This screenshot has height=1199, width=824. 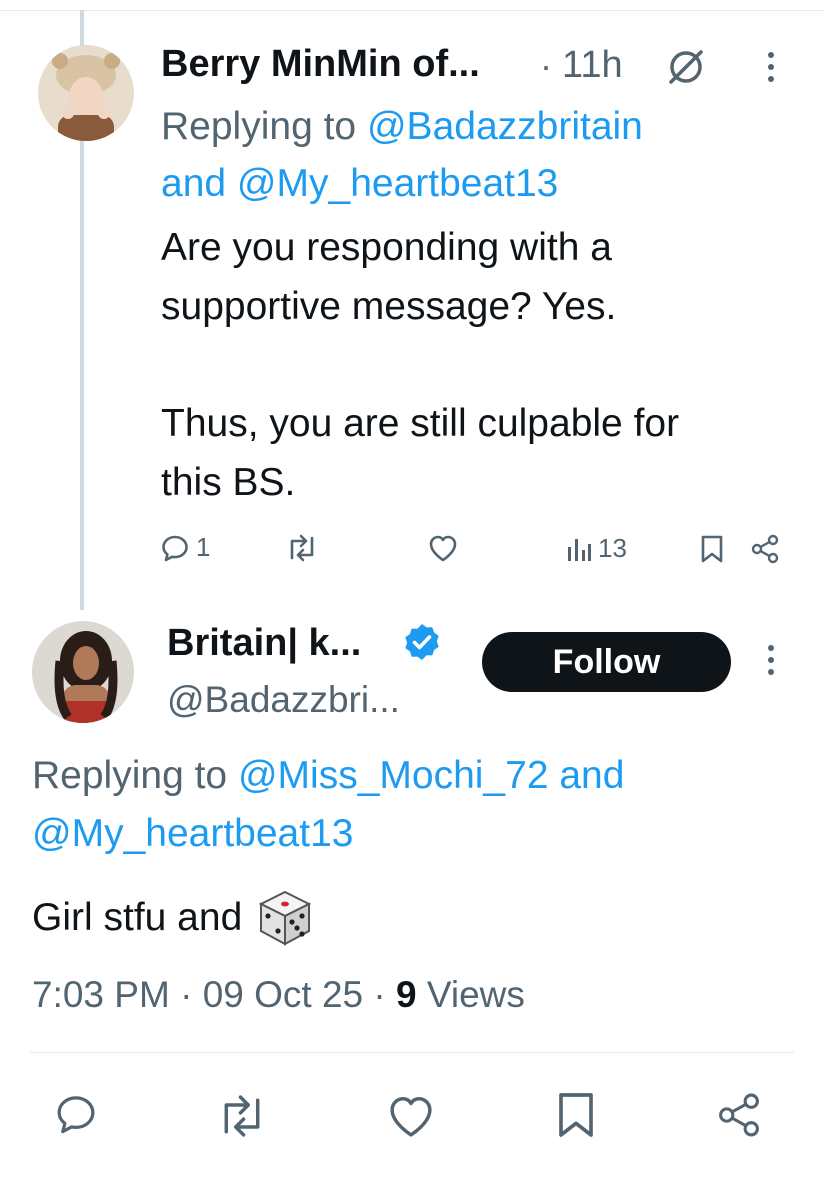 I want to click on retweet-button, so click(x=302, y=548).